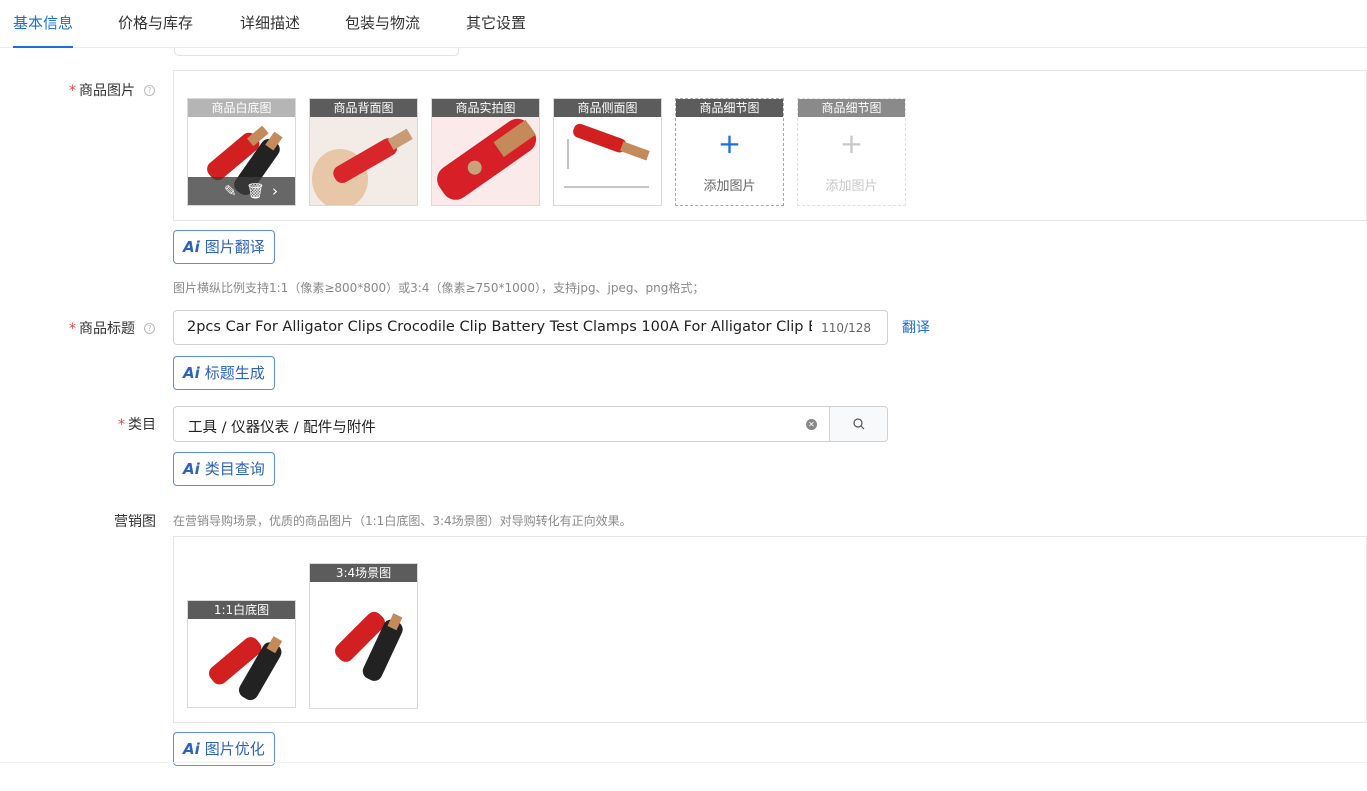 Image resolution: width=1367 pixels, height=791 pixels. What do you see at coordinates (811, 424) in the screenshot?
I see `clear-icon: ✕` at bounding box center [811, 424].